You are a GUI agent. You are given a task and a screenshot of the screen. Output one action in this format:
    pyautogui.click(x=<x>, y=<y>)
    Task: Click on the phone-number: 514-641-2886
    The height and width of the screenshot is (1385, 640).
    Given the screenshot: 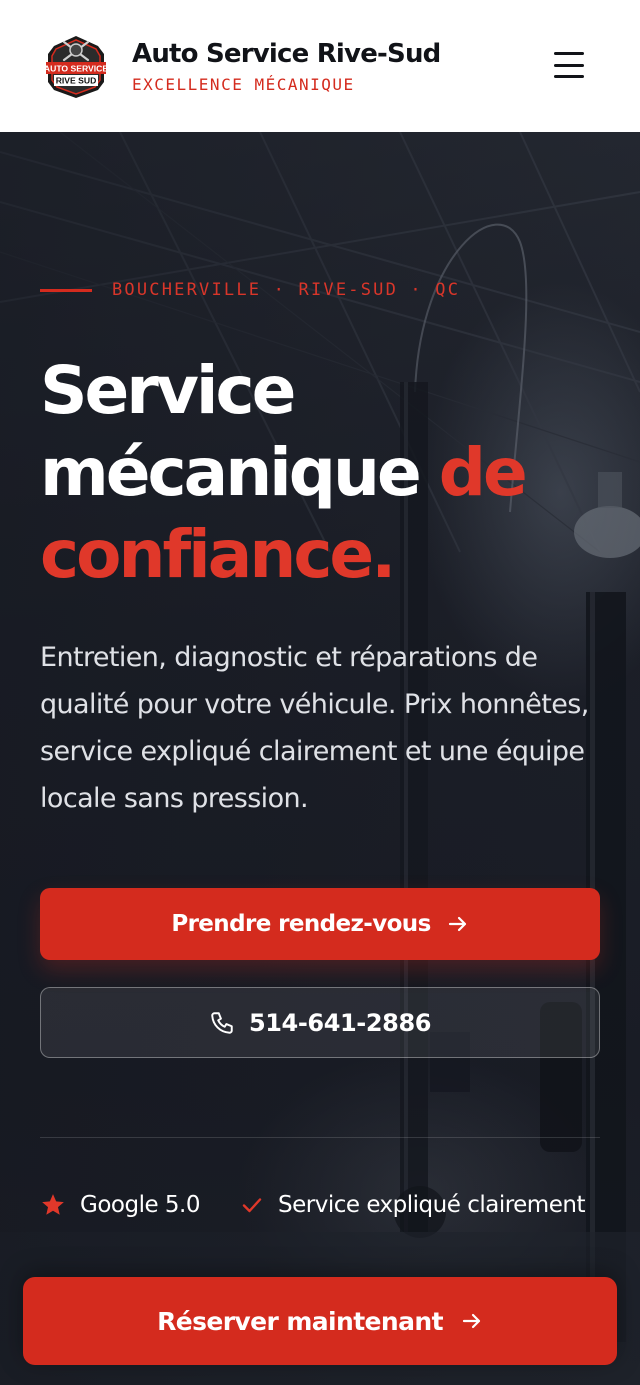 What is the action you would take?
    pyautogui.click(x=340, y=1022)
    